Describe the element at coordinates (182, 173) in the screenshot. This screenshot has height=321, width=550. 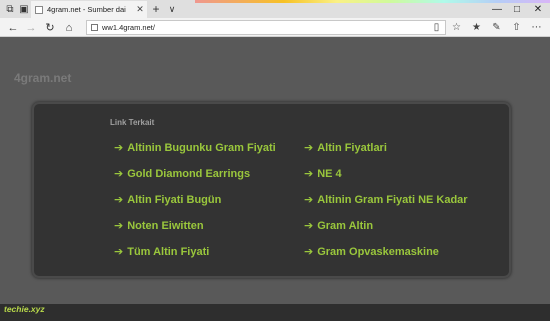
I see `related-link: ➔ Gold Diamond Earrings` at that location.